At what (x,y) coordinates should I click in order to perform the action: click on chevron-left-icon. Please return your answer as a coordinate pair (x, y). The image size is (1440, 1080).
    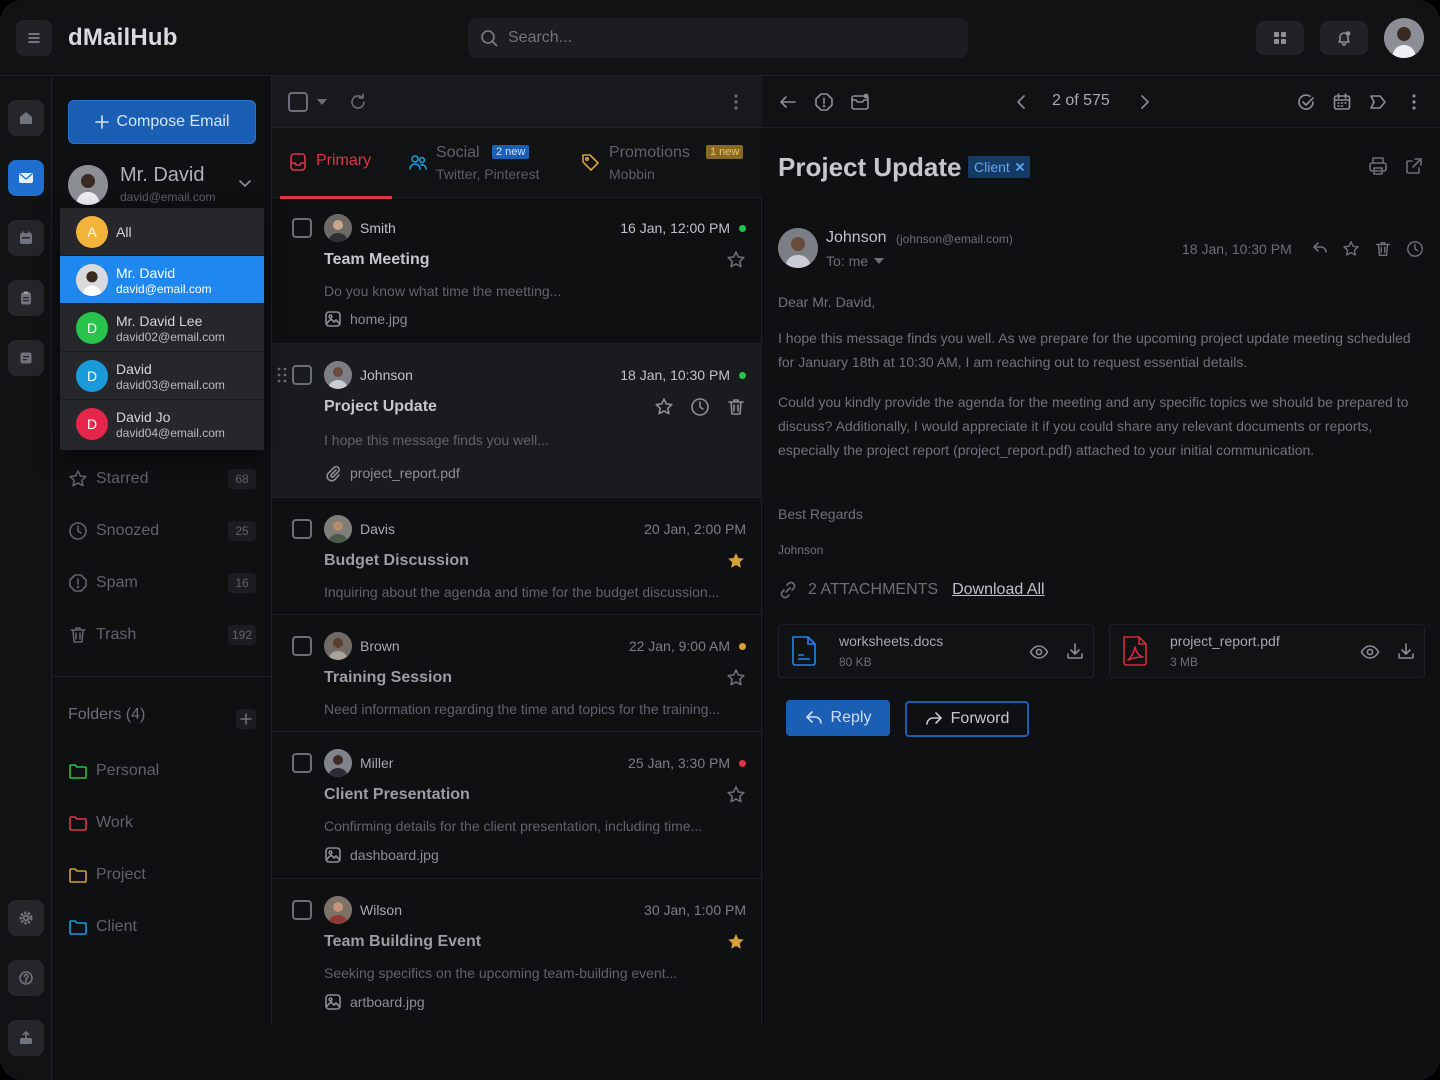
    Looking at the image, I should click on (1022, 102).